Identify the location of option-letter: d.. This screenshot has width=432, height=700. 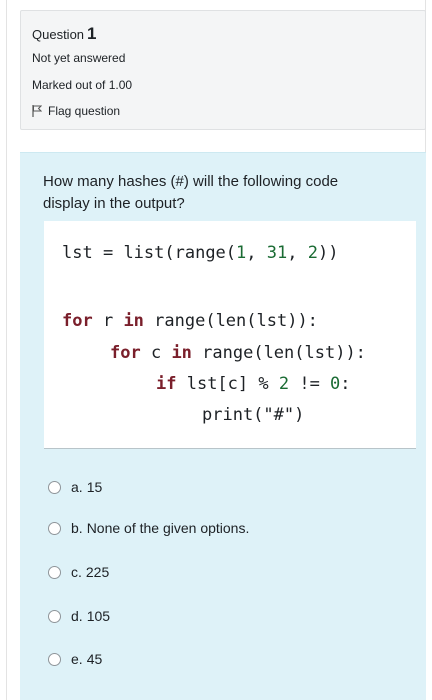
(77, 616).